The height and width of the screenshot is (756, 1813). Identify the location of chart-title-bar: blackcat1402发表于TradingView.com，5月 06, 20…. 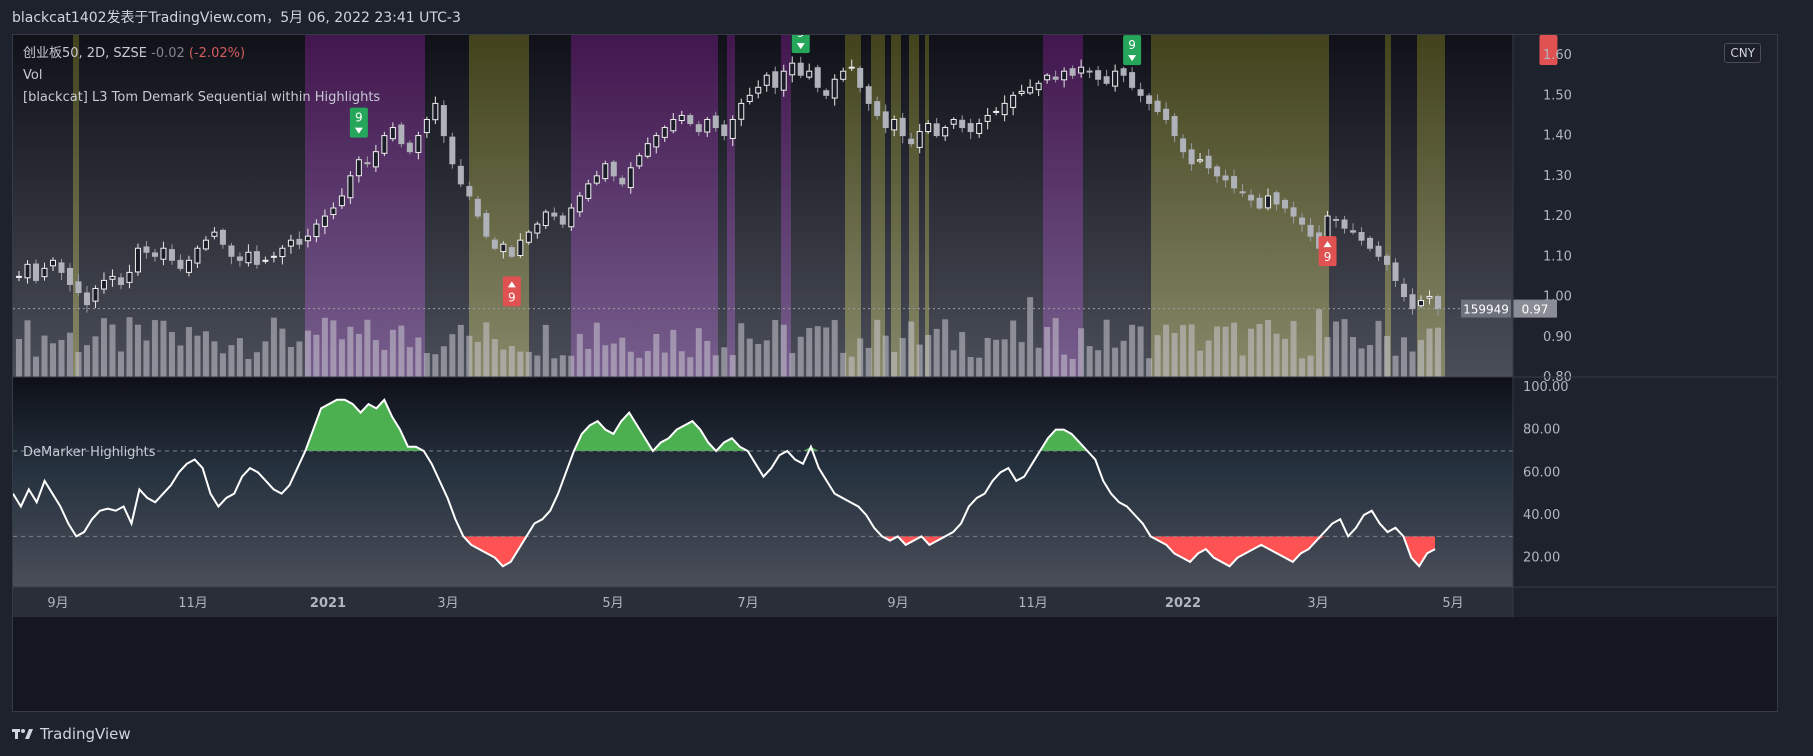
(906, 17).